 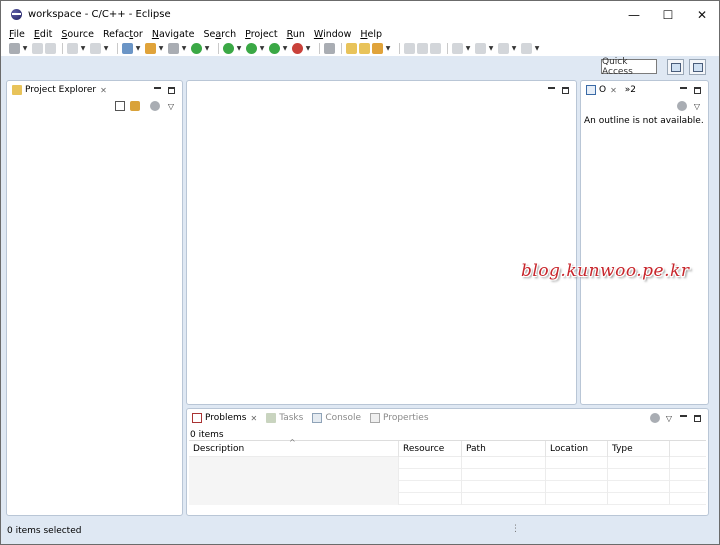 What do you see at coordinates (291, 418) in the screenshot?
I see `tasks-label: Tasks` at bounding box center [291, 418].